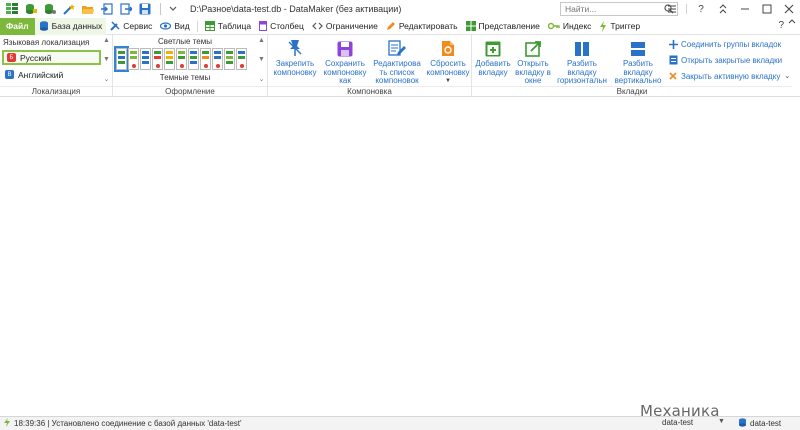 The image size is (800, 430). I want to click on help-button: ?, so click(781, 25).